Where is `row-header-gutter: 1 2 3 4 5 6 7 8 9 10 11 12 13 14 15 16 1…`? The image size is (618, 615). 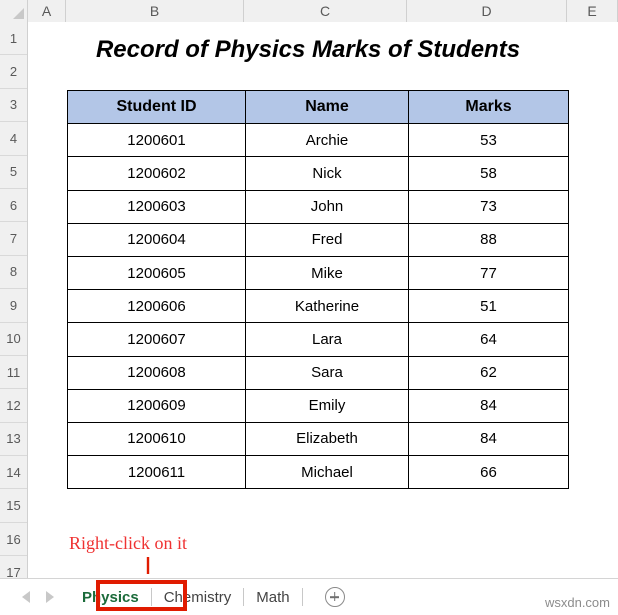 row-header-gutter: 1 2 3 4 5 6 7 8 9 10 11 12 13 14 15 16 1… is located at coordinates (14, 306).